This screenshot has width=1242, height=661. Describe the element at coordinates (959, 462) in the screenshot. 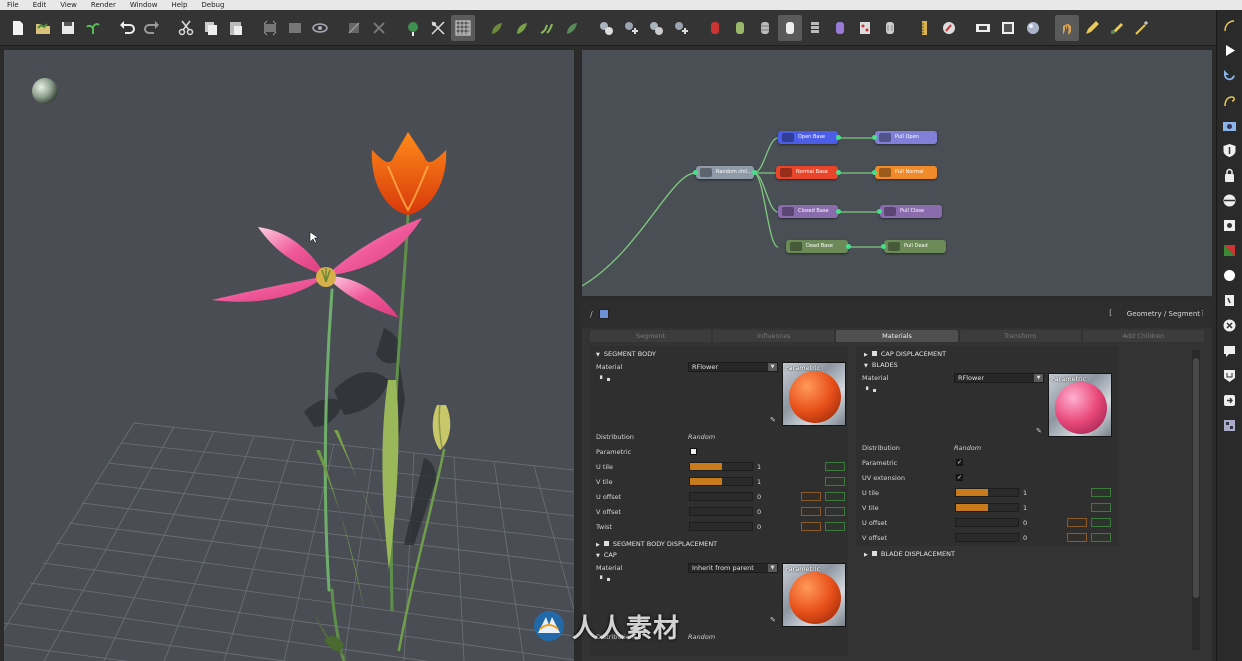

I see `blades-parametric-checkbox: ✓` at that location.